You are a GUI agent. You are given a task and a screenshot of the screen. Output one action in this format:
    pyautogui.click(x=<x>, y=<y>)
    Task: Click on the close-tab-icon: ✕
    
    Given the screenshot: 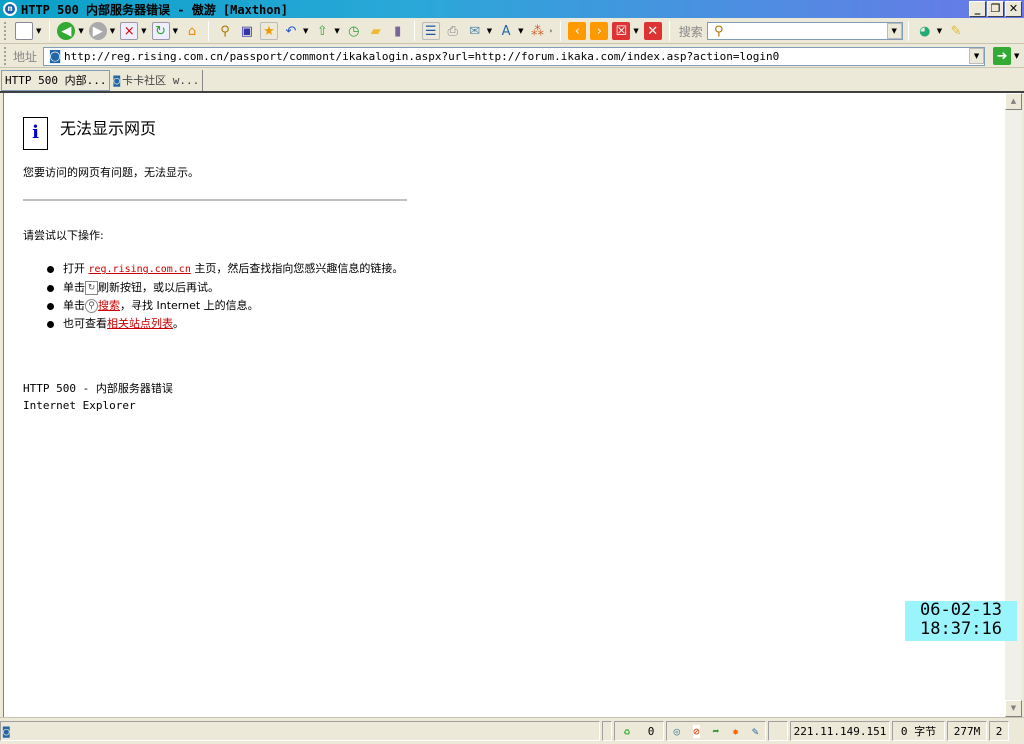 What is the action you would take?
    pyautogui.click(x=652, y=31)
    